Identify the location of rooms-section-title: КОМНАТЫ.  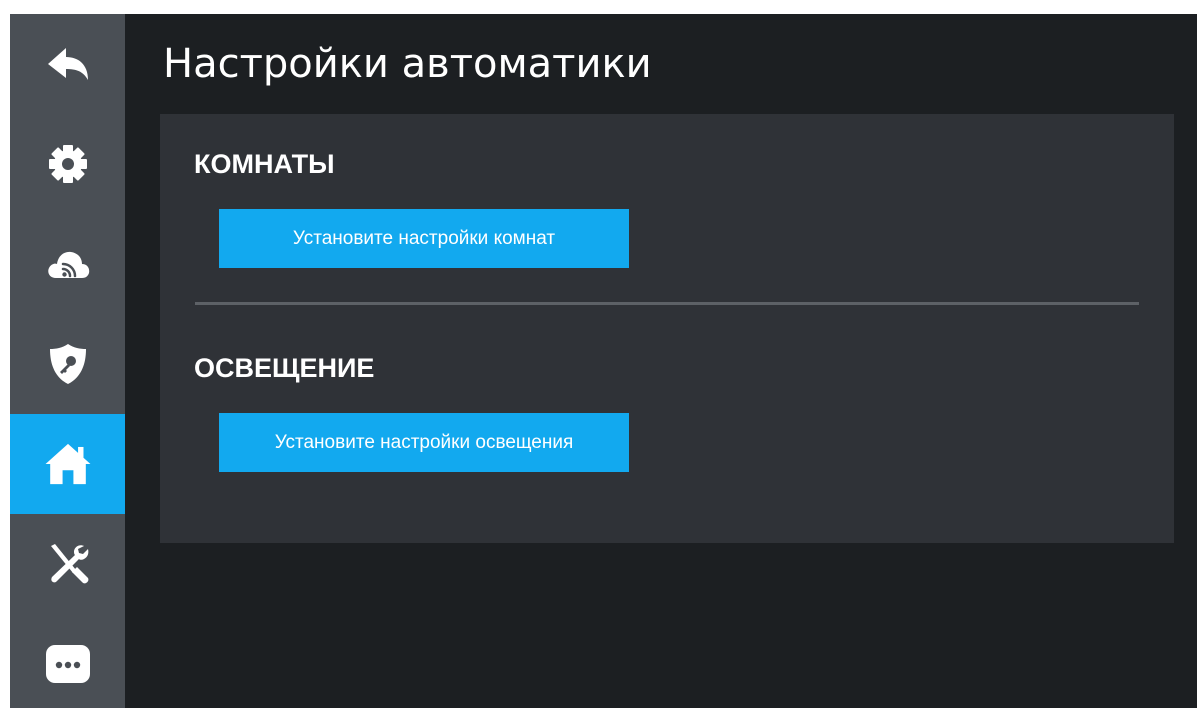
(264, 164).